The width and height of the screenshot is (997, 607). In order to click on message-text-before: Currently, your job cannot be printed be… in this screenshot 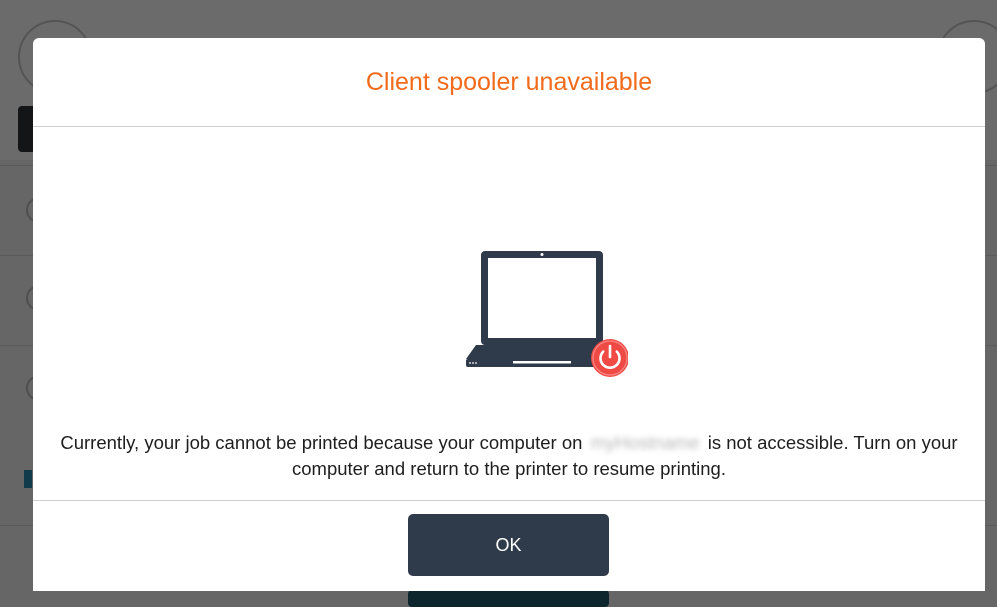, I will do `click(321, 442)`.